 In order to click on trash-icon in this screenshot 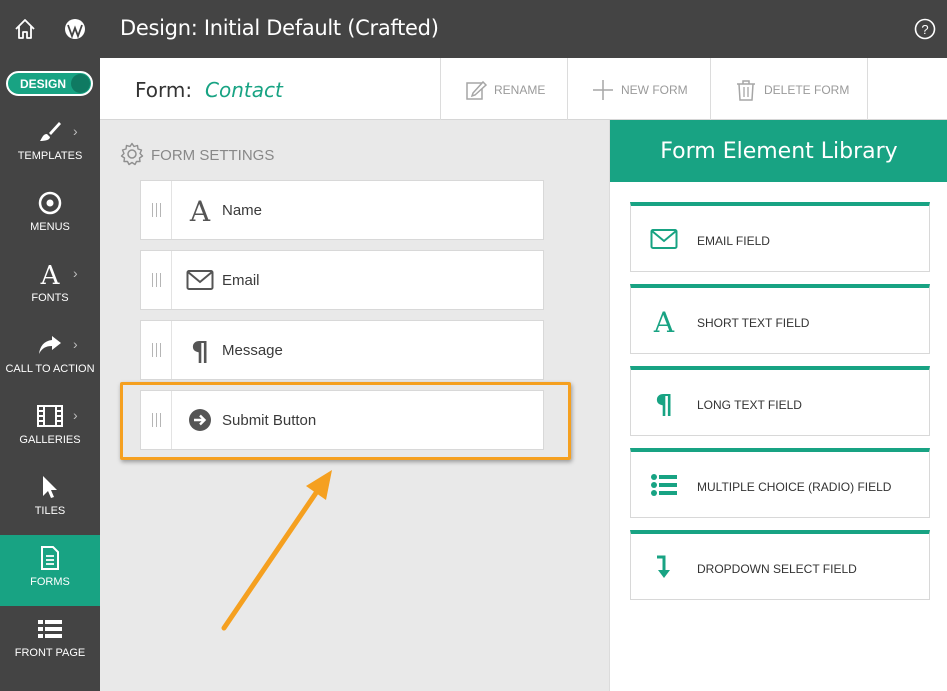, I will do `click(746, 90)`.